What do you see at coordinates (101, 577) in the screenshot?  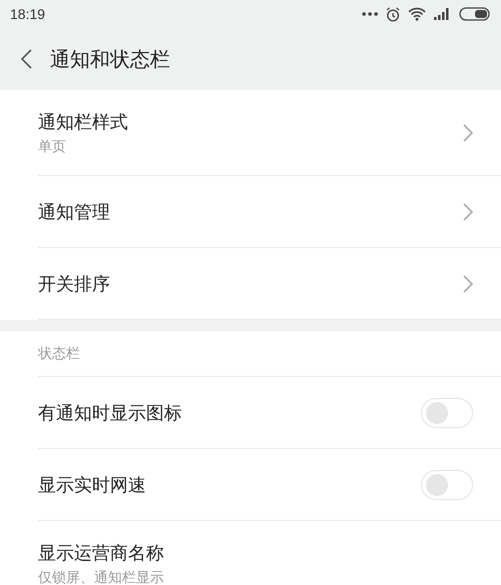 I see `row-subtitle: 仅锁屏、通知栏显示` at bounding box center [101, 577].